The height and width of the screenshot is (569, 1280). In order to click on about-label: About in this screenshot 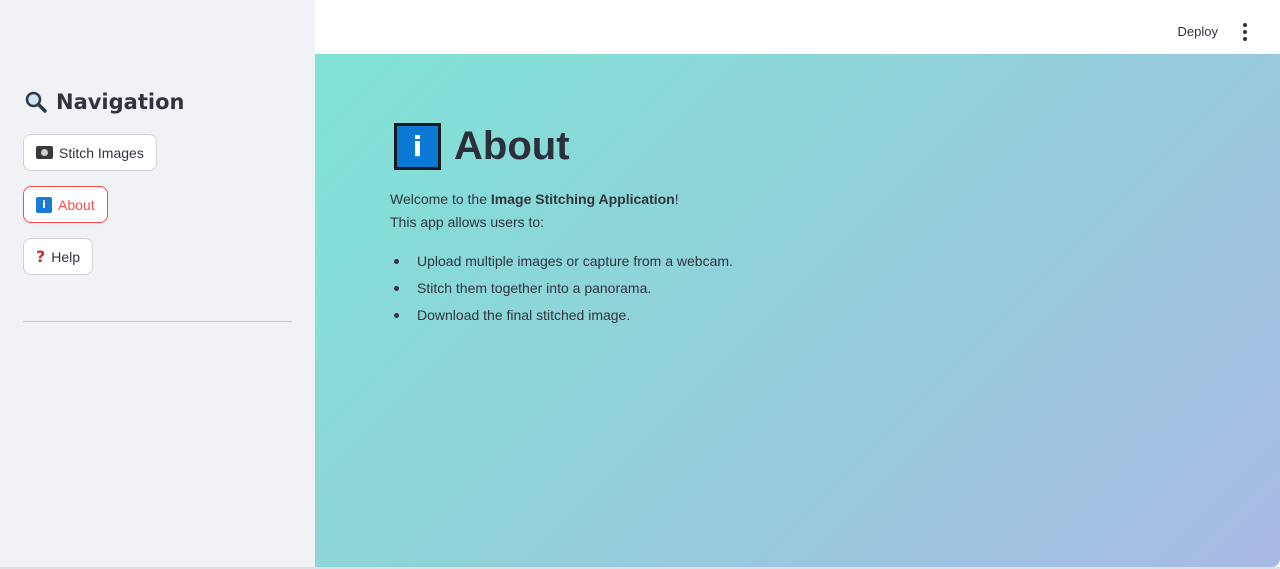, I will do `click(76, 204)`.